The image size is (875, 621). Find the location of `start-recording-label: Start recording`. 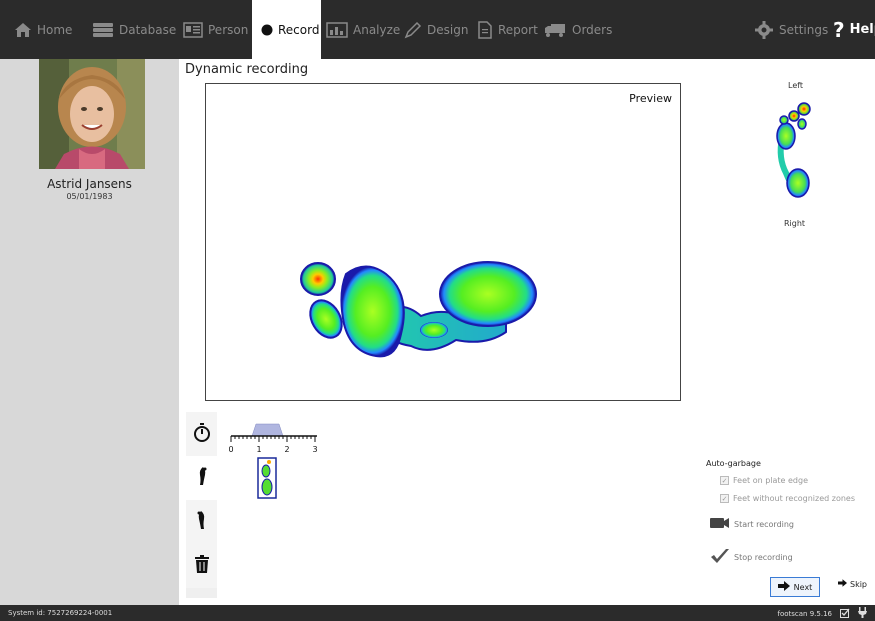

start-recording-label: Start recording is located at coordinates (764, 524).